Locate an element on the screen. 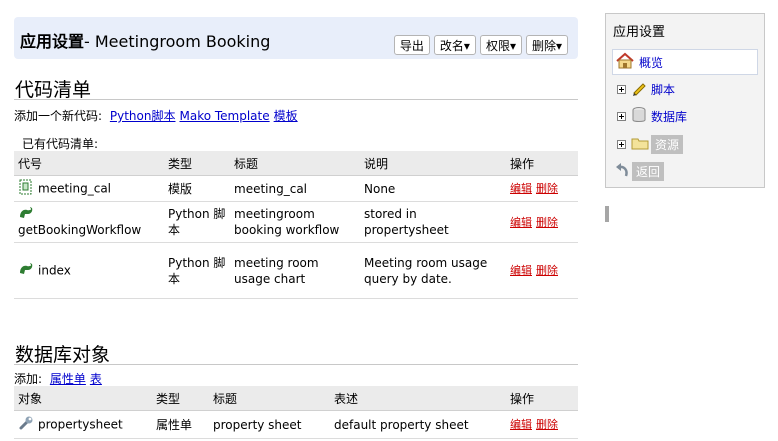 This screenshot has height=441, width=778. add-python-script-link: Python脚本 is located at coordinates (143, 116).